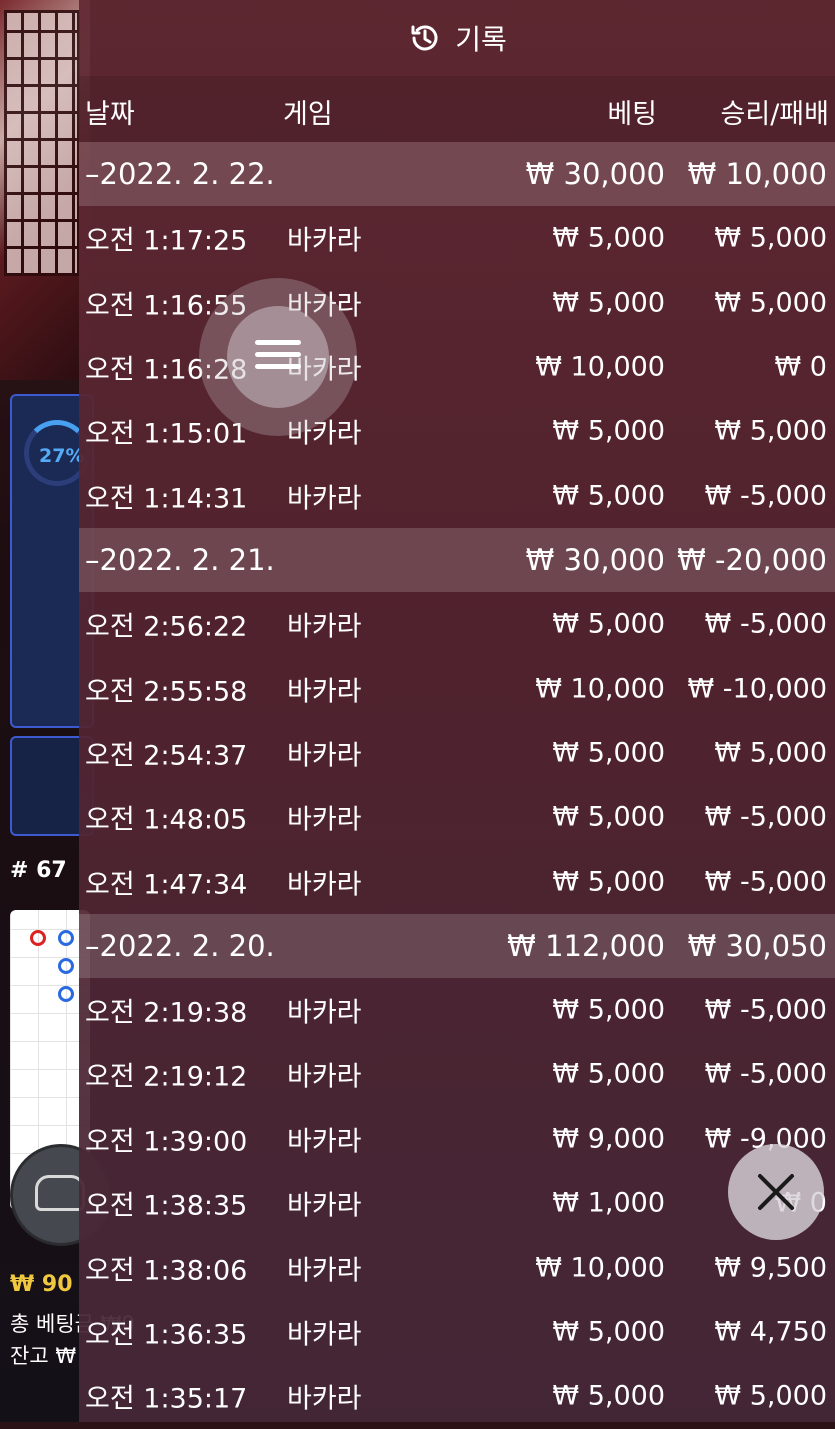  What do you see at coordinates (457, 1203) in the screenshot?
I see `history-row: 오전 1:38:35바카라₩ 1,000₩ 0` at bounding box center [457, 1203].